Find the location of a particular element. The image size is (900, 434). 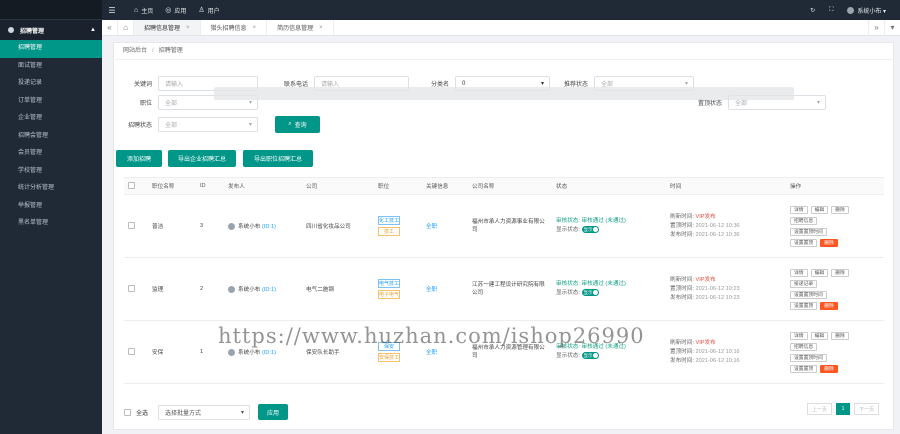

recruit-status-select: 全部 ▾ is located at coordinates (208, 124).